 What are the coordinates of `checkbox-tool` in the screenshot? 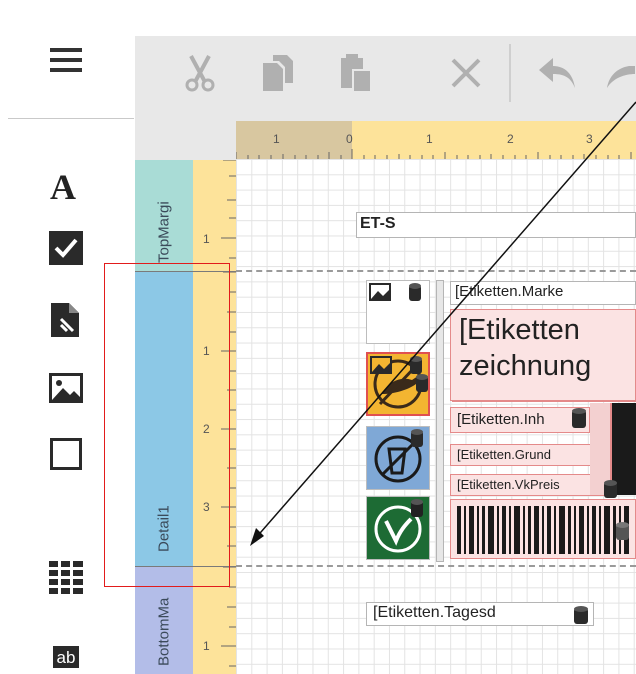 It's located at (66, 248).